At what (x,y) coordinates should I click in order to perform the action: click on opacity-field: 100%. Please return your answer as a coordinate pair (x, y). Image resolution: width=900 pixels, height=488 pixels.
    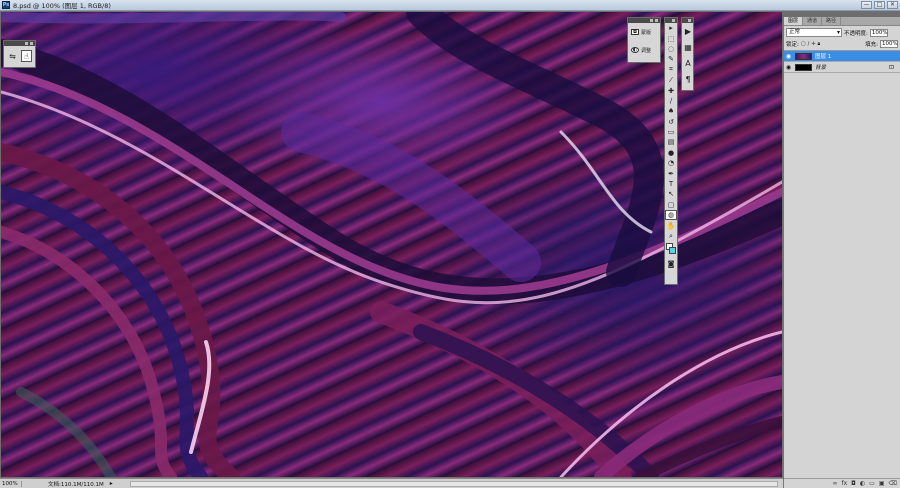
    Looking at the image, I should click on (878, 32).